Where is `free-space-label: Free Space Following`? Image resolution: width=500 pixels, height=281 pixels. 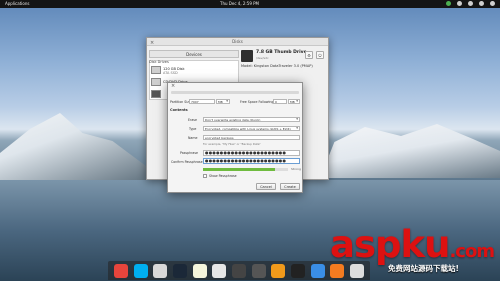
free-space-label: Free Space Following is located at coordinates (257, 102).